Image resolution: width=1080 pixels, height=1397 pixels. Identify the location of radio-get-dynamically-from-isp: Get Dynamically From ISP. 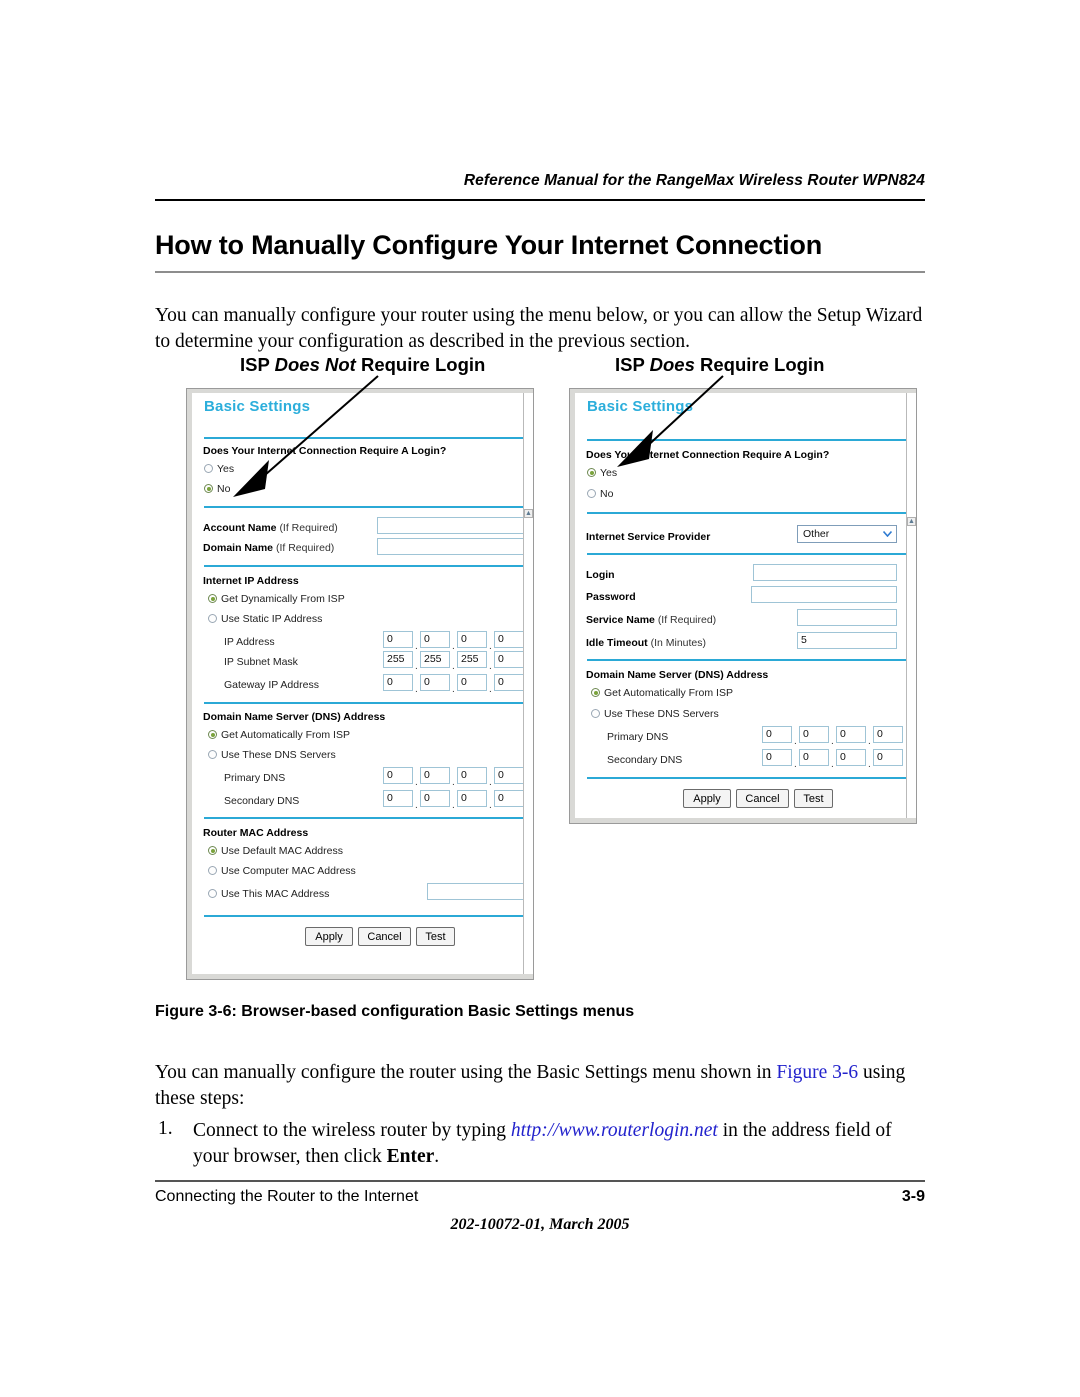
(276, 599).